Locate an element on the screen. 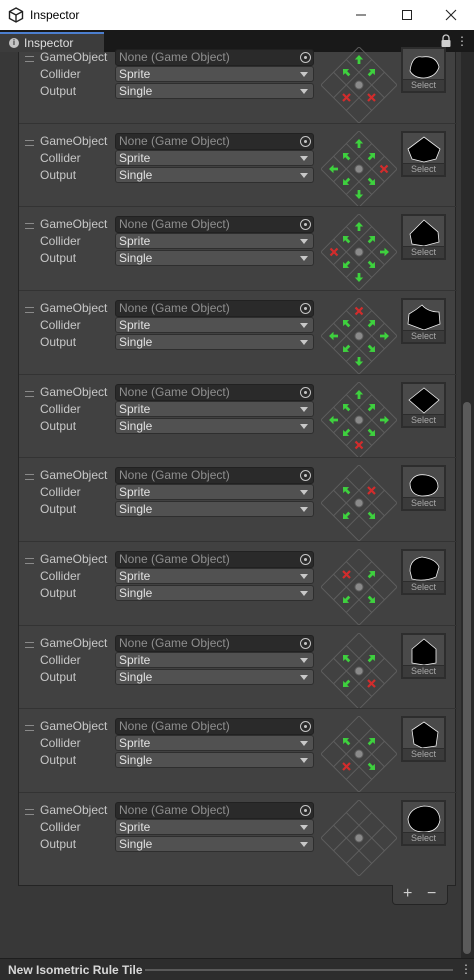  footer-menu-icon: ⋮ is located at coordinates (466, 969).